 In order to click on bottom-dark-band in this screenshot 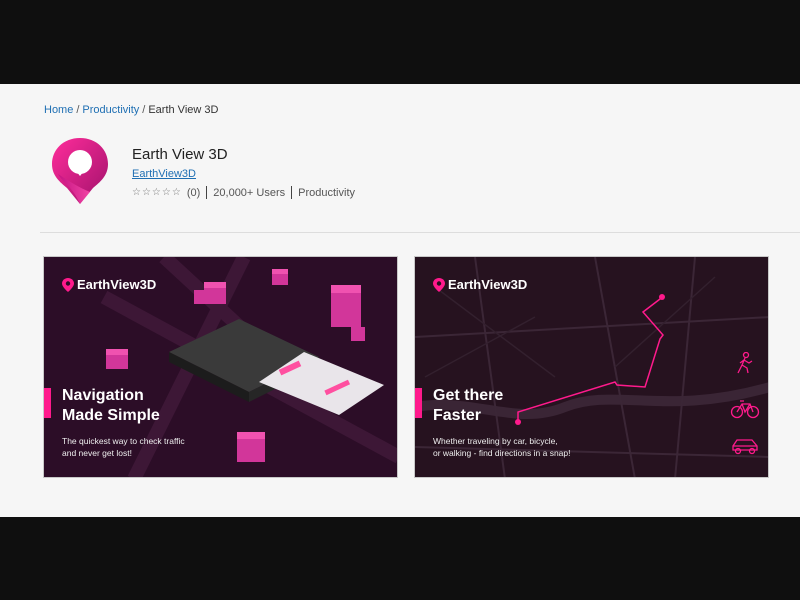, I will do `click(400, 558)`.